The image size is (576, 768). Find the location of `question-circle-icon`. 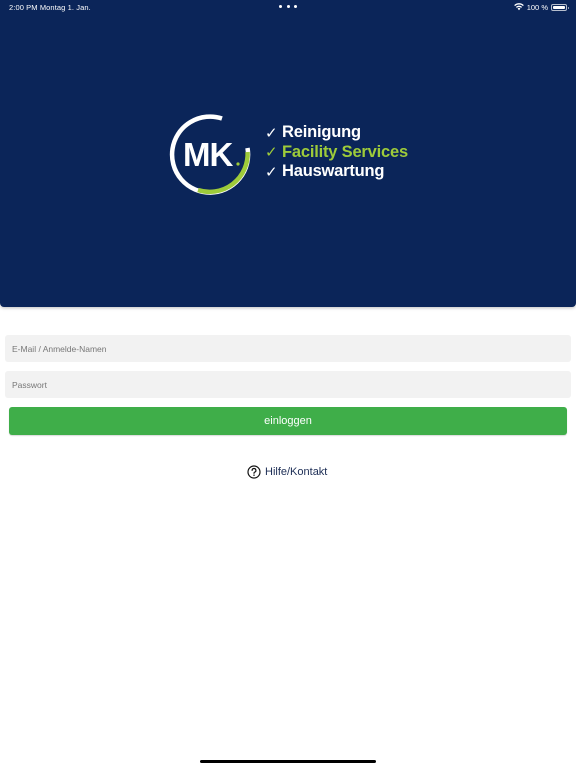

question-circle-icon is located at coordinates (254, 472).